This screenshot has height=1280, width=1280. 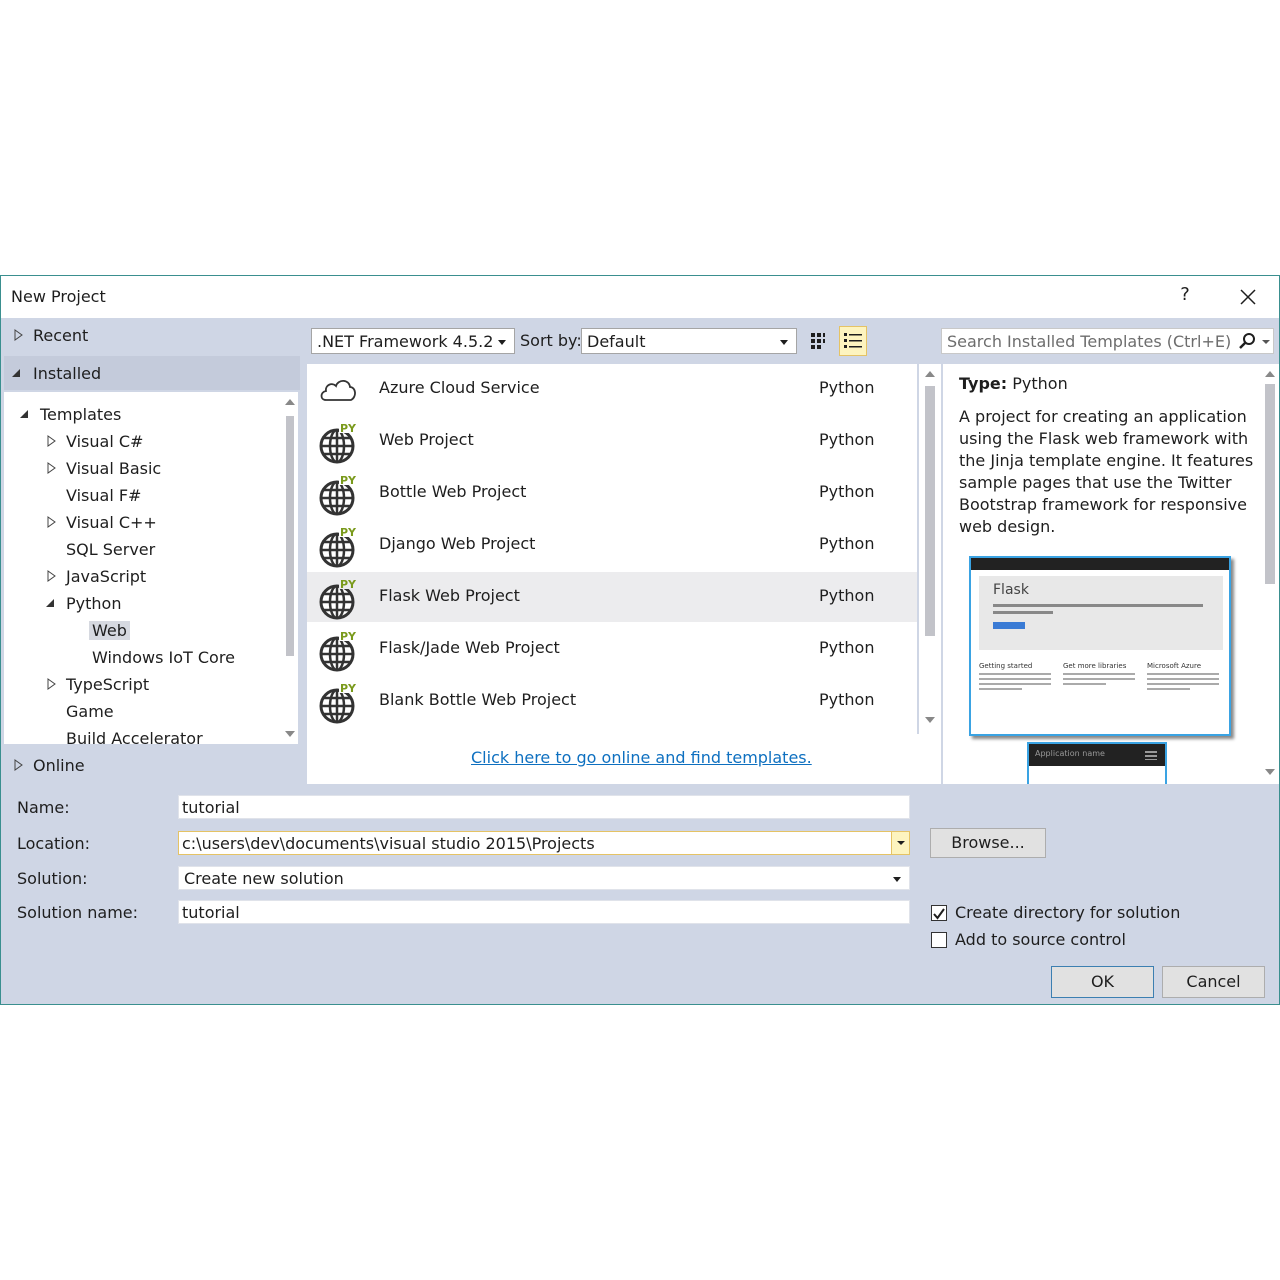 I want to click on template-preview-mobile: Application name, so click(x=1097, y=763).